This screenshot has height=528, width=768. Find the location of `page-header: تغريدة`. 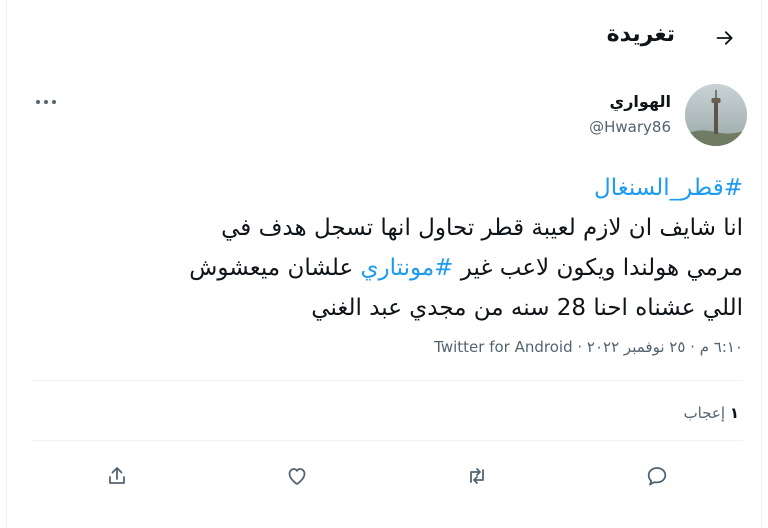

page-header: تغريدة is located at coordinates (384, 38).